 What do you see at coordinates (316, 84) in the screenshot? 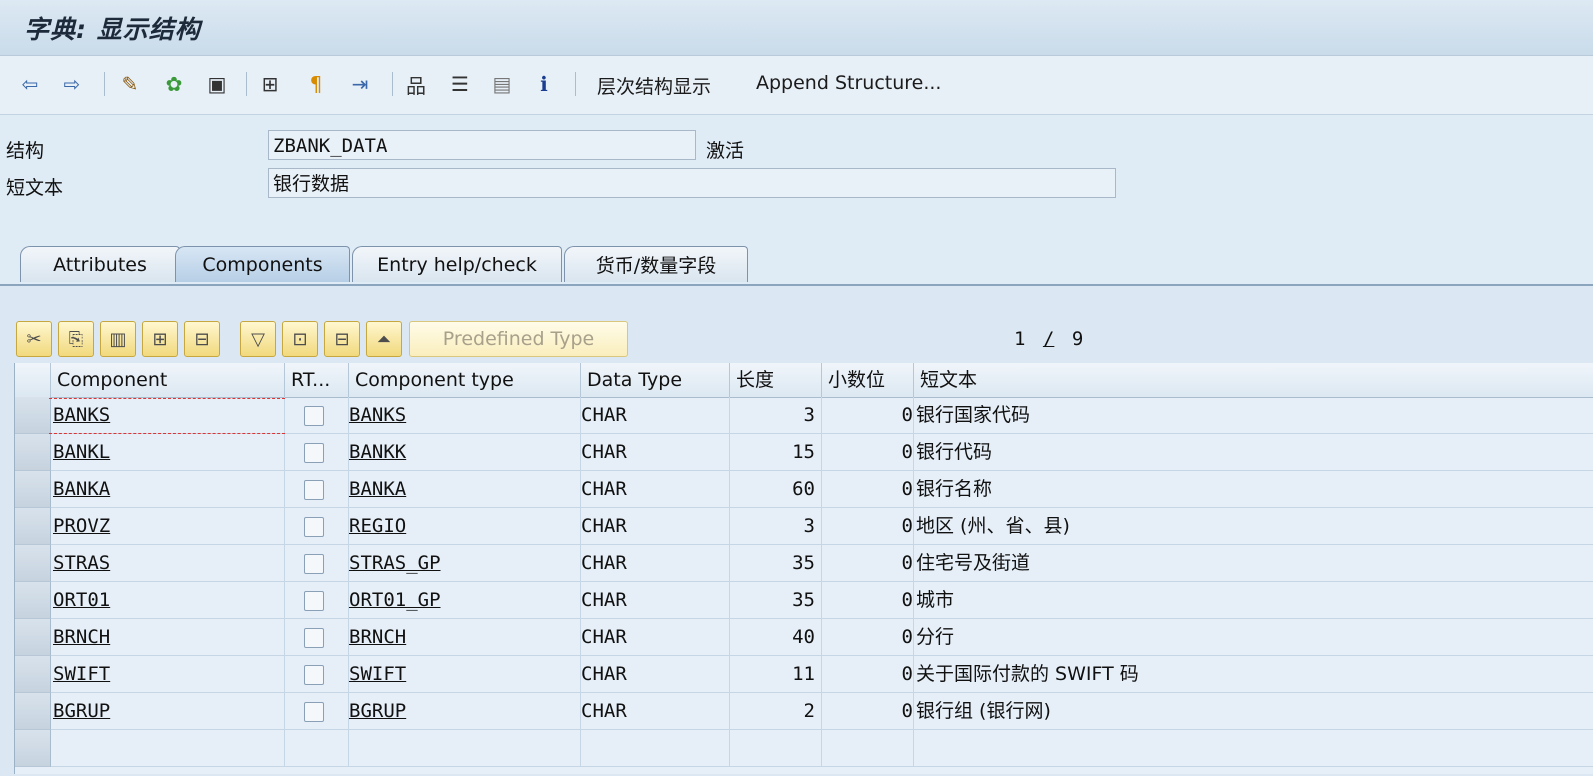
I see `object-list-icon: ¶` at bounding box center [316, 84].